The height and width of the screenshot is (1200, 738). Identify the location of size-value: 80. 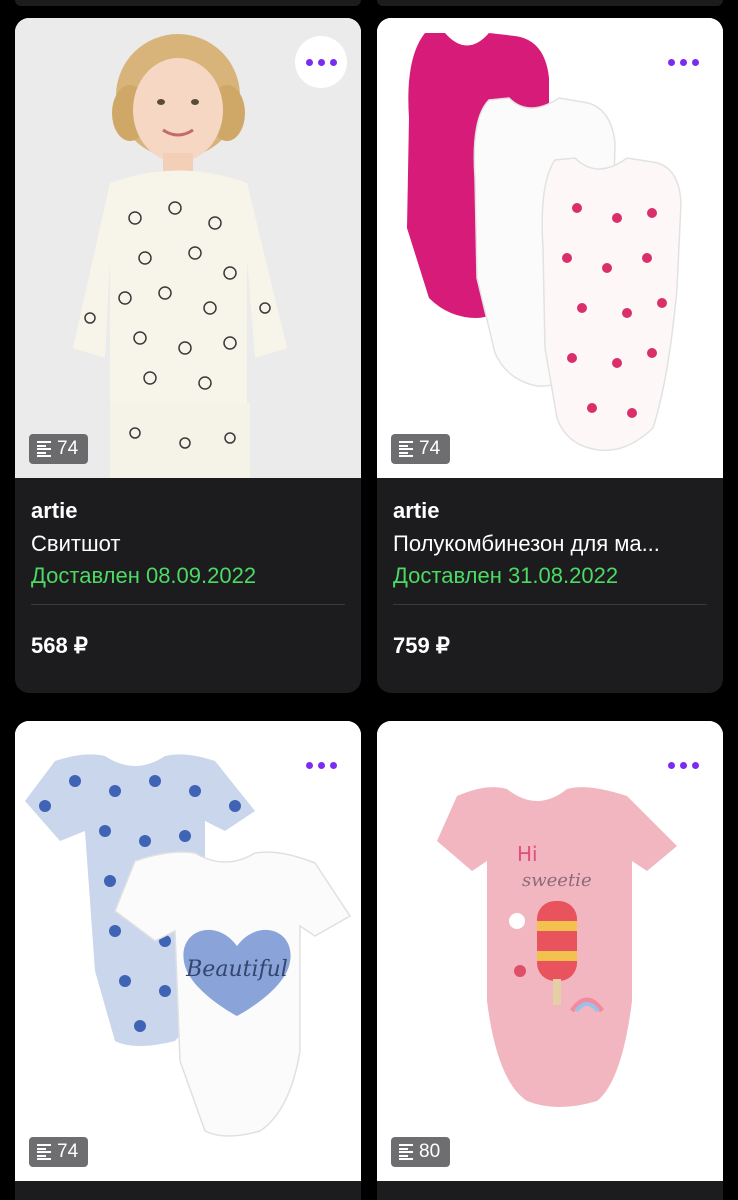
(430, 1151).